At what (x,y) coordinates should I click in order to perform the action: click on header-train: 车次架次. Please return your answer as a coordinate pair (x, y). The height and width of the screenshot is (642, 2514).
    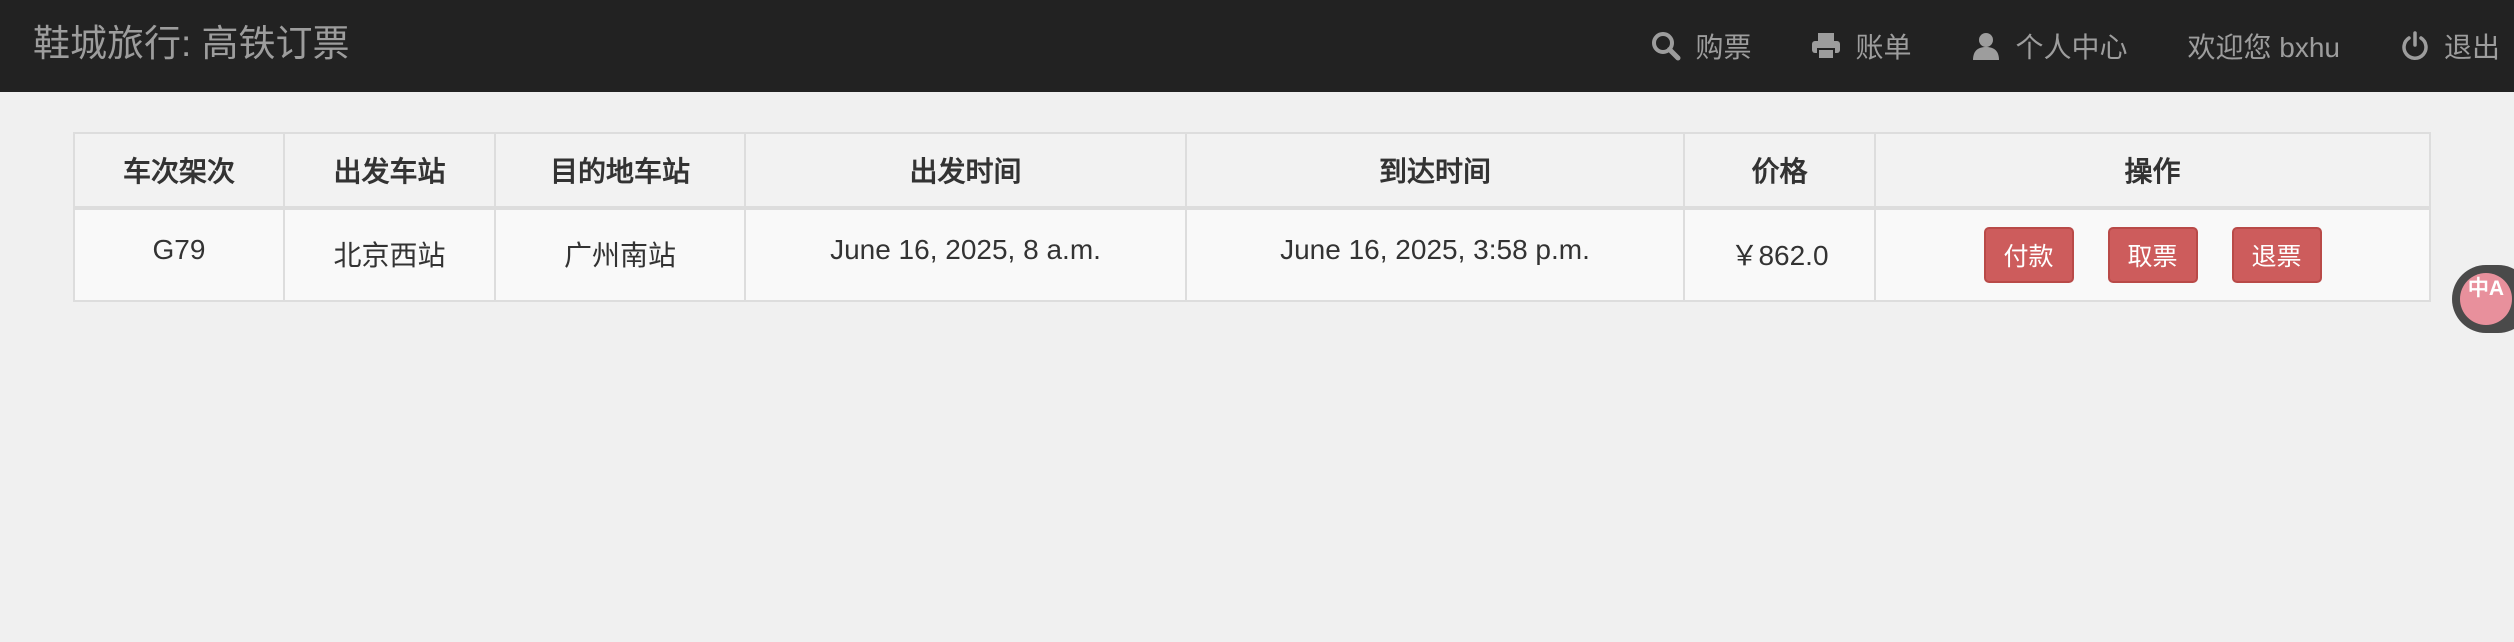
    Looking at the image, I should click on (179, 171).